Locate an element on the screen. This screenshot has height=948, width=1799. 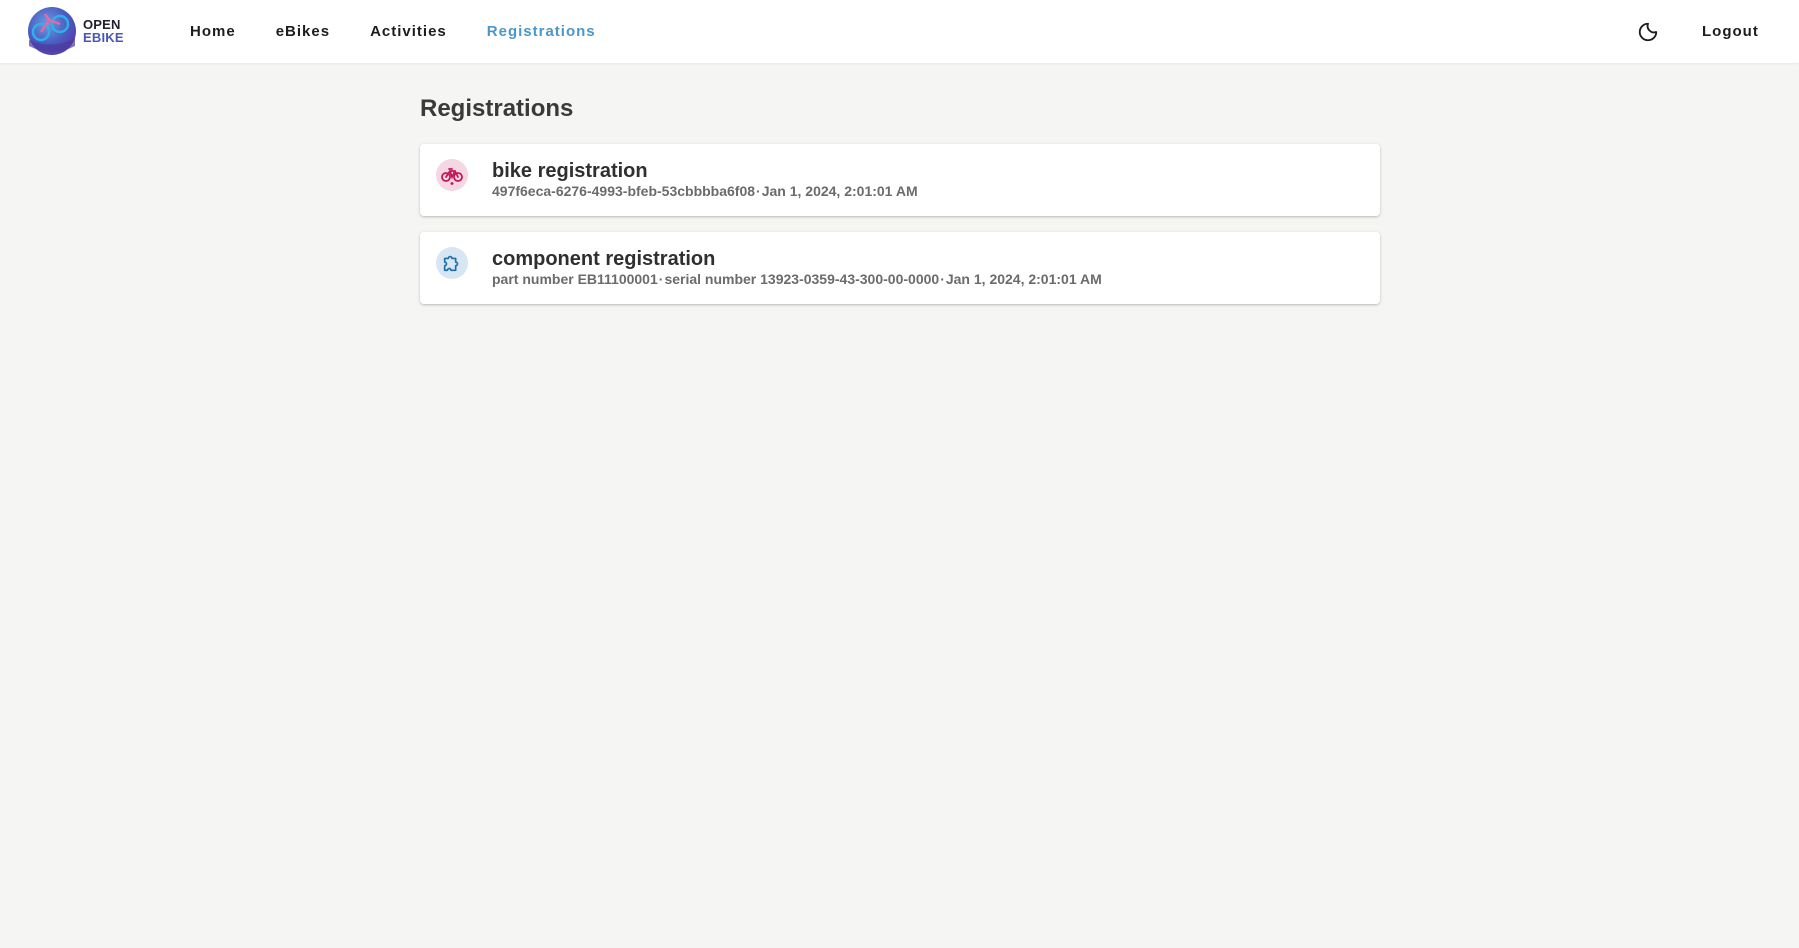
app-logo: OPEN EBIKE is located at coordinates (75, 31).